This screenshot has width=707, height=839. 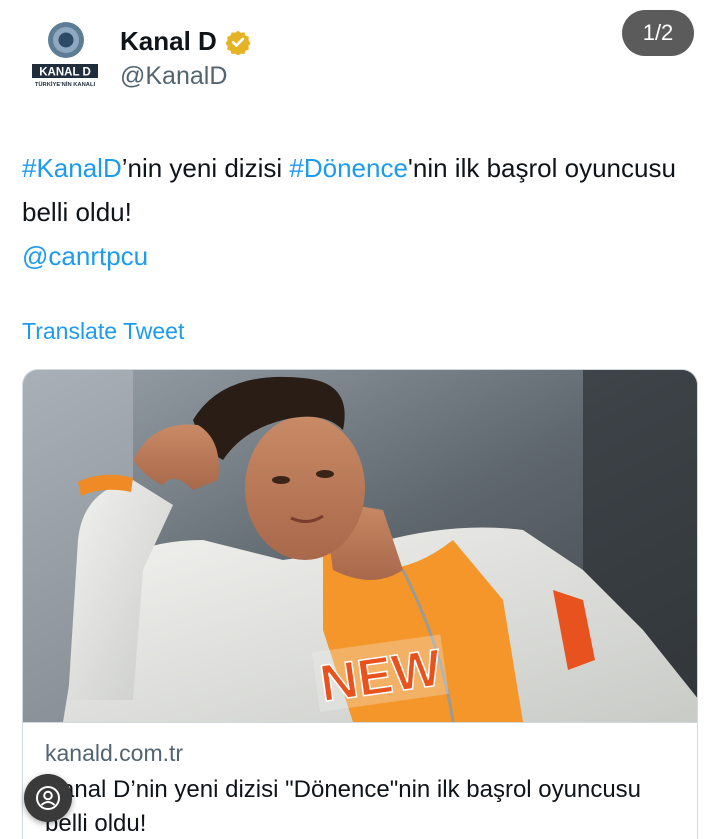 I want to click on tweet-text-part: ’nin yeni dizisi, so click(x=205, y=168).